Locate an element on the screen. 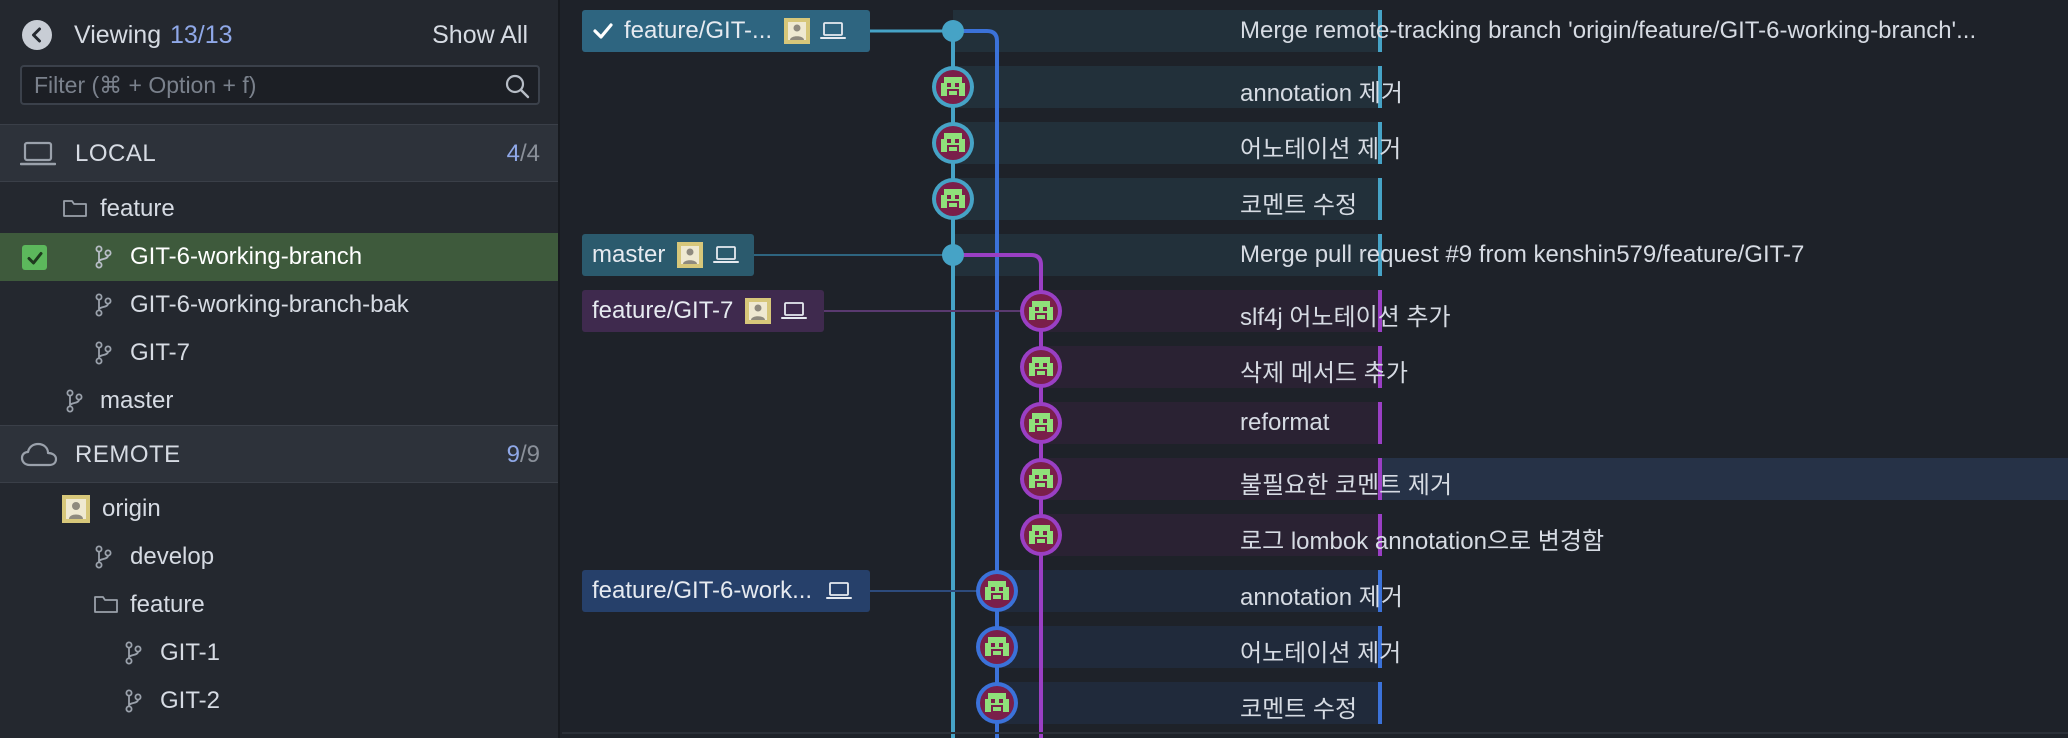 This screenshot has height=738, width=2068. local-branch-git-6-working-branch-bak: GIT-6-working-branch-bak is located at coordinates (279, 305).